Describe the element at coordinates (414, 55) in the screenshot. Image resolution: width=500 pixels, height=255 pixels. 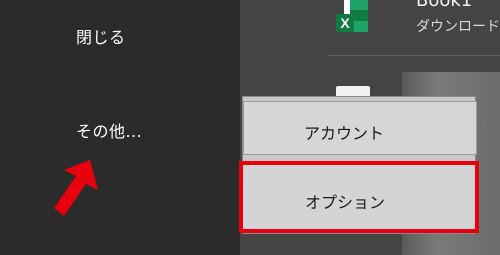
I see `divider` at that location.